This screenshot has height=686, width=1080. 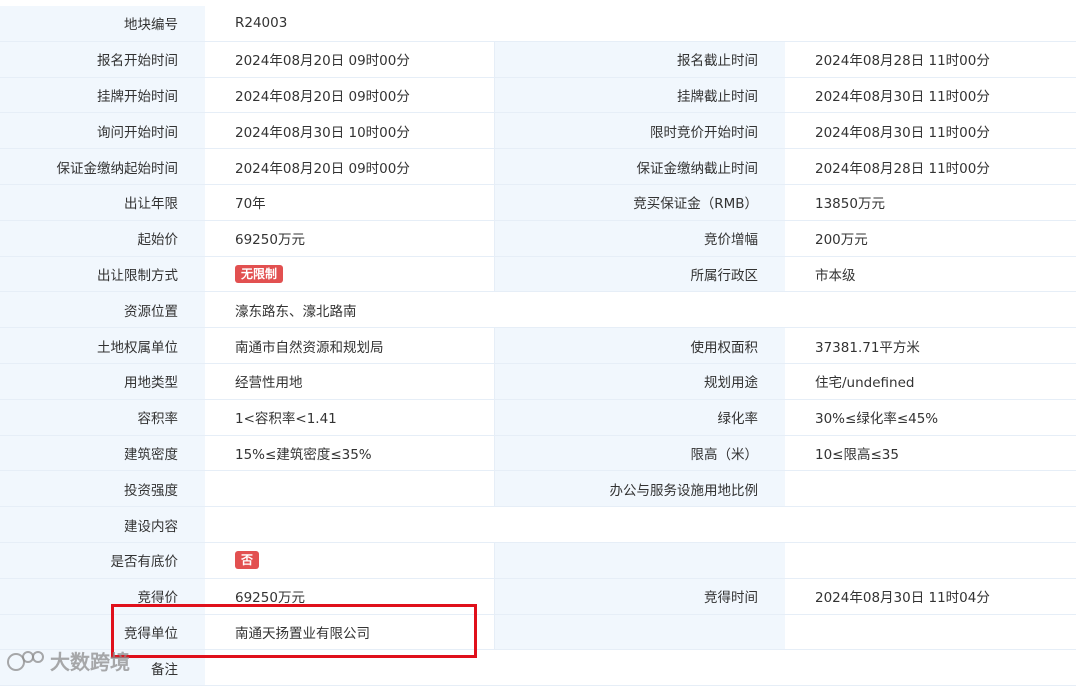 What do you see at coordinates (640, 596) in the screenshot?
I see `field-label: 竞得时间` at bounding box center [640, 596].